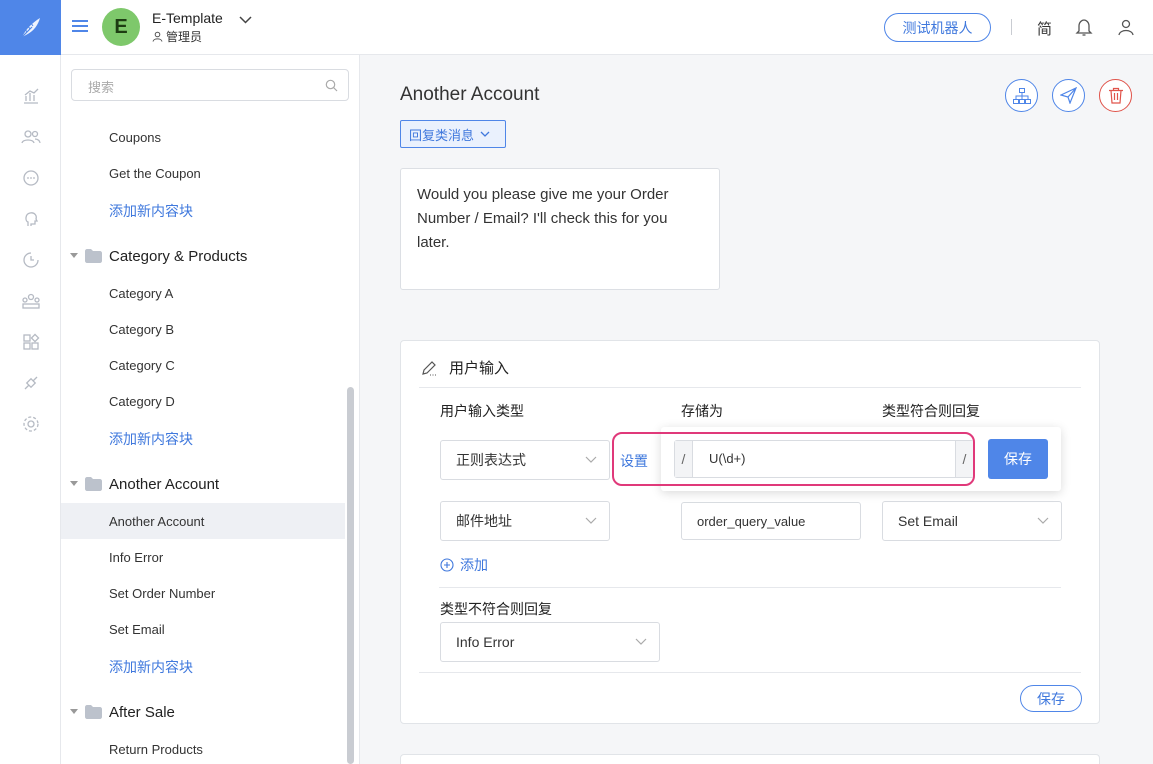 This screenshot has height=764, width=1153. Describe the element at coordinates (101, 87) in the screenshot. I see `search-placeholder: 搜索` at that location.